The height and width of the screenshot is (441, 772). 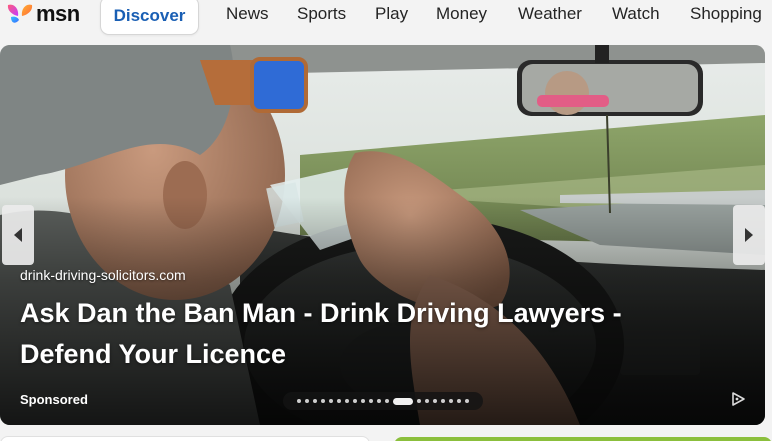 What do you see at coordinates (738, 399) in the screenshot?
I see `adchoices-icon` at bounding box center [738, 399].